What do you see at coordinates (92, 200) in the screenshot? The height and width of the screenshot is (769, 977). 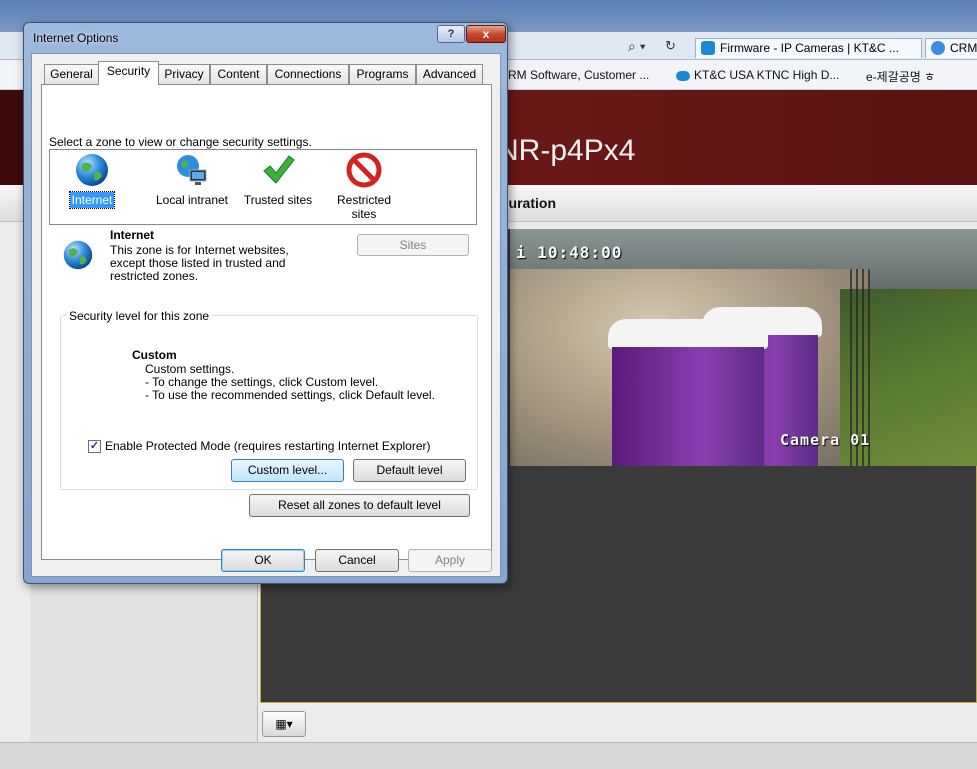 I see `zone-label: Internet` at bounding box center [92, 200].